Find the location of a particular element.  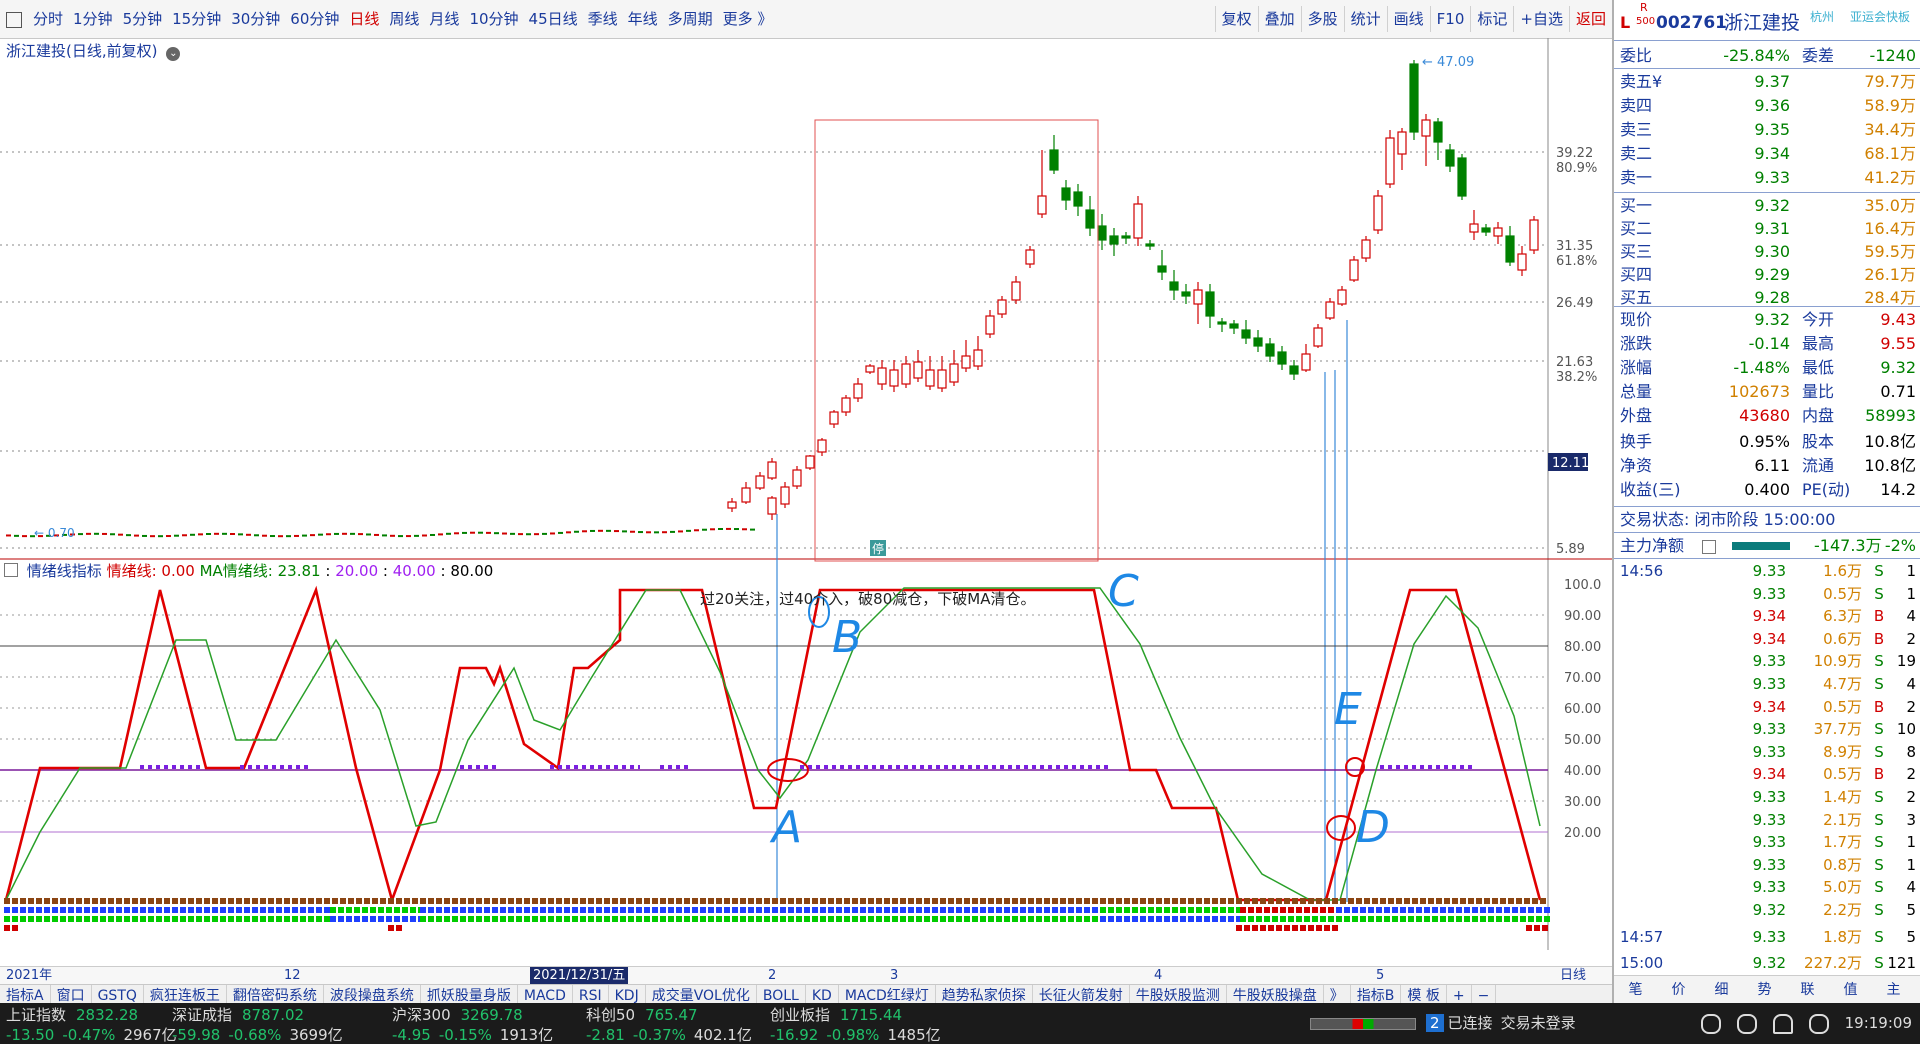

buy-level-4: 买四 9.29 26.1万 is located at coordinates (1767, 275).